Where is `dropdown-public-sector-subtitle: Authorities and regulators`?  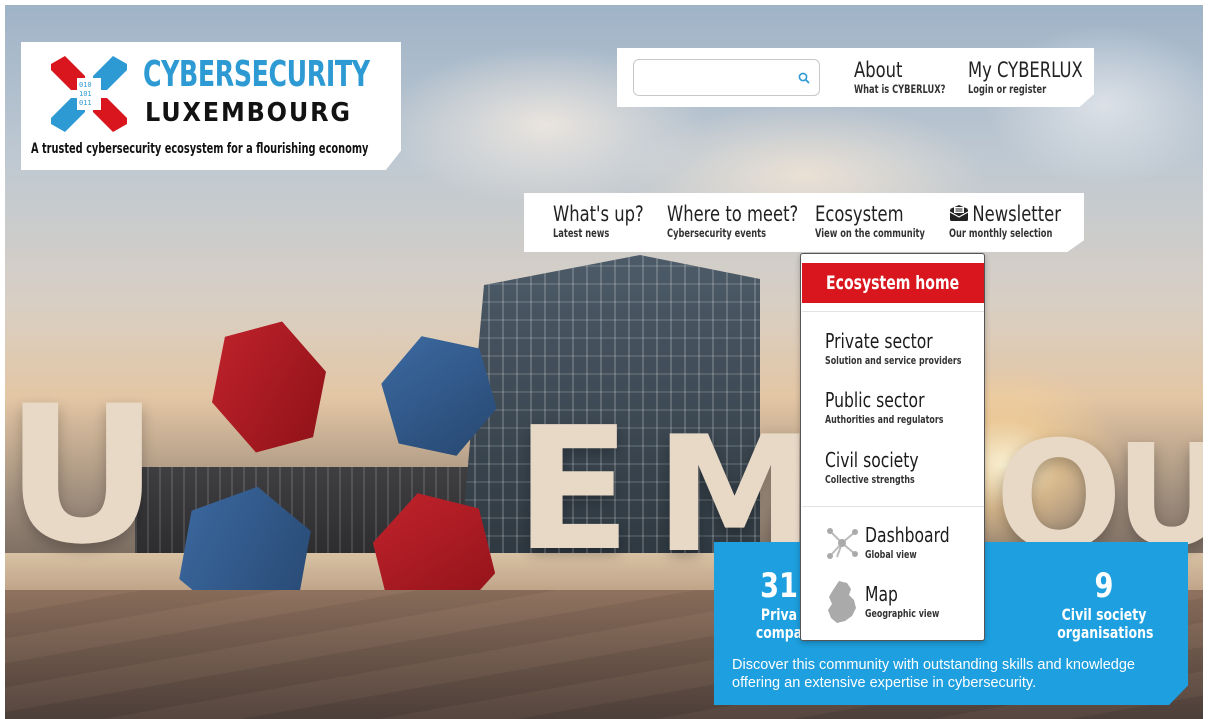
dropdown-public-sector-subtitle: Authorities and regulators is located at coordinates (884, 419).